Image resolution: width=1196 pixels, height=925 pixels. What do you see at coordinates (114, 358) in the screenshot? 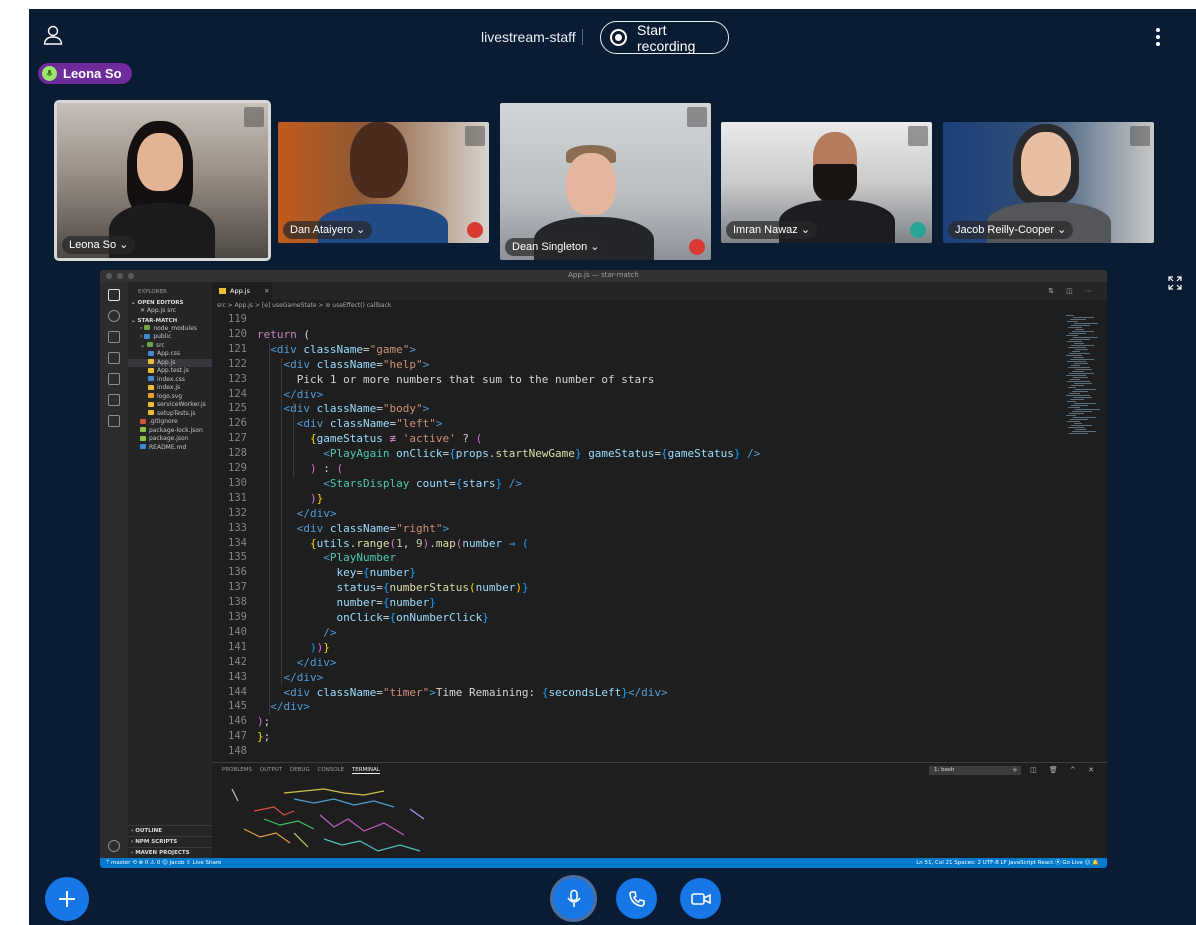
I see `debug-icon` at bounding box center [114, 358].